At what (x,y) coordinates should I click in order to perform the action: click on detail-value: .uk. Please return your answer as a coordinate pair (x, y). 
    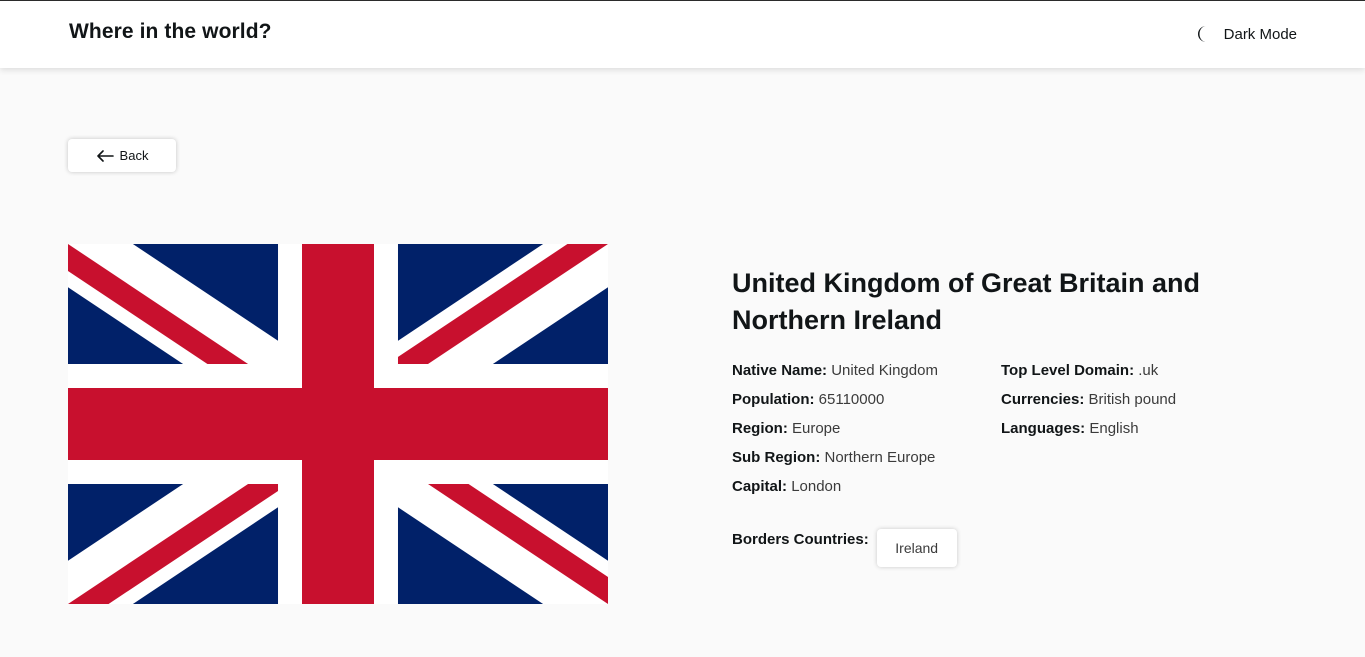
    Looking at the image, I should click on (1148, 370).